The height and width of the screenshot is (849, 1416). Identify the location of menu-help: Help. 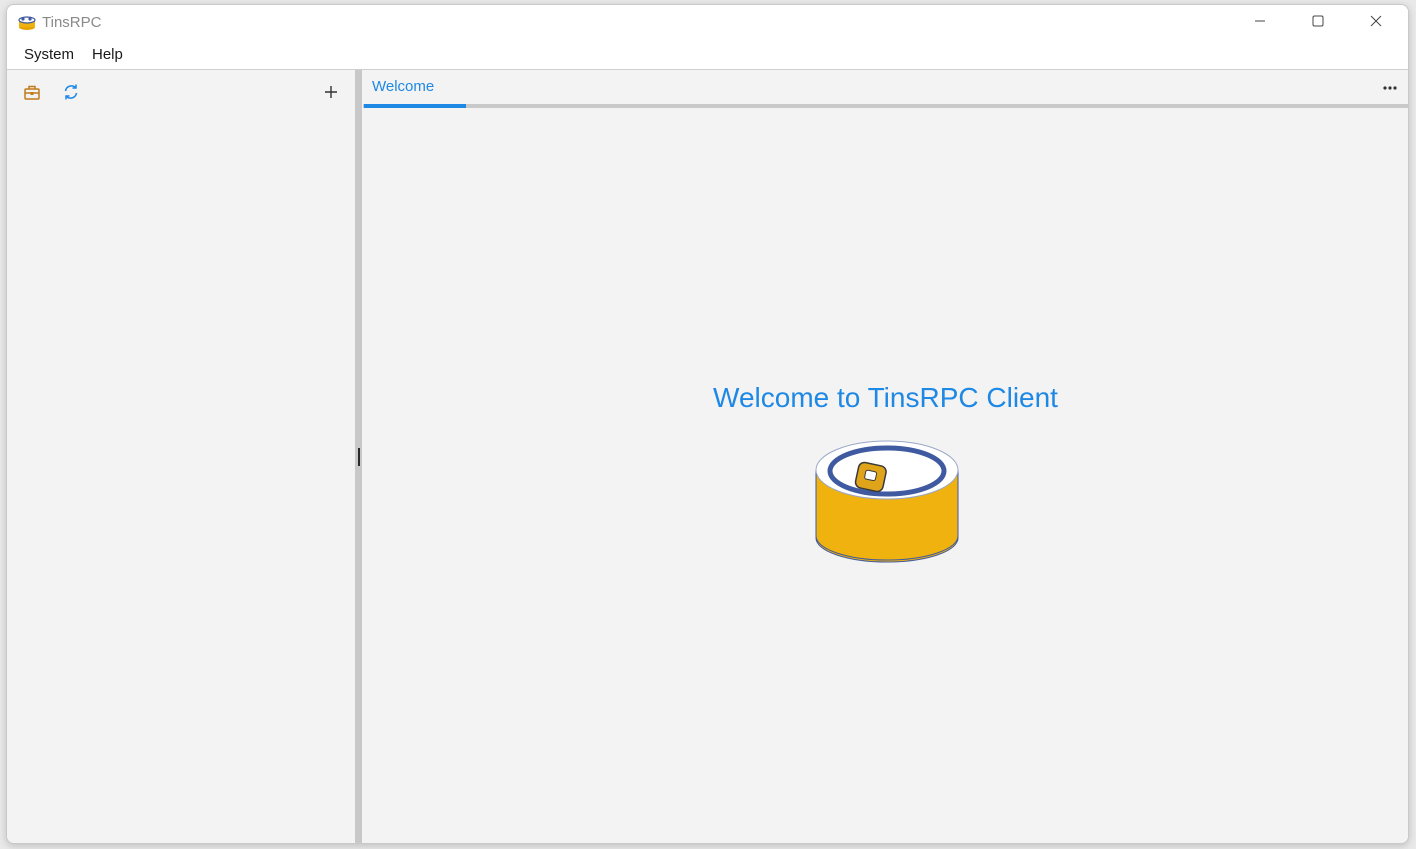
(107, 54).